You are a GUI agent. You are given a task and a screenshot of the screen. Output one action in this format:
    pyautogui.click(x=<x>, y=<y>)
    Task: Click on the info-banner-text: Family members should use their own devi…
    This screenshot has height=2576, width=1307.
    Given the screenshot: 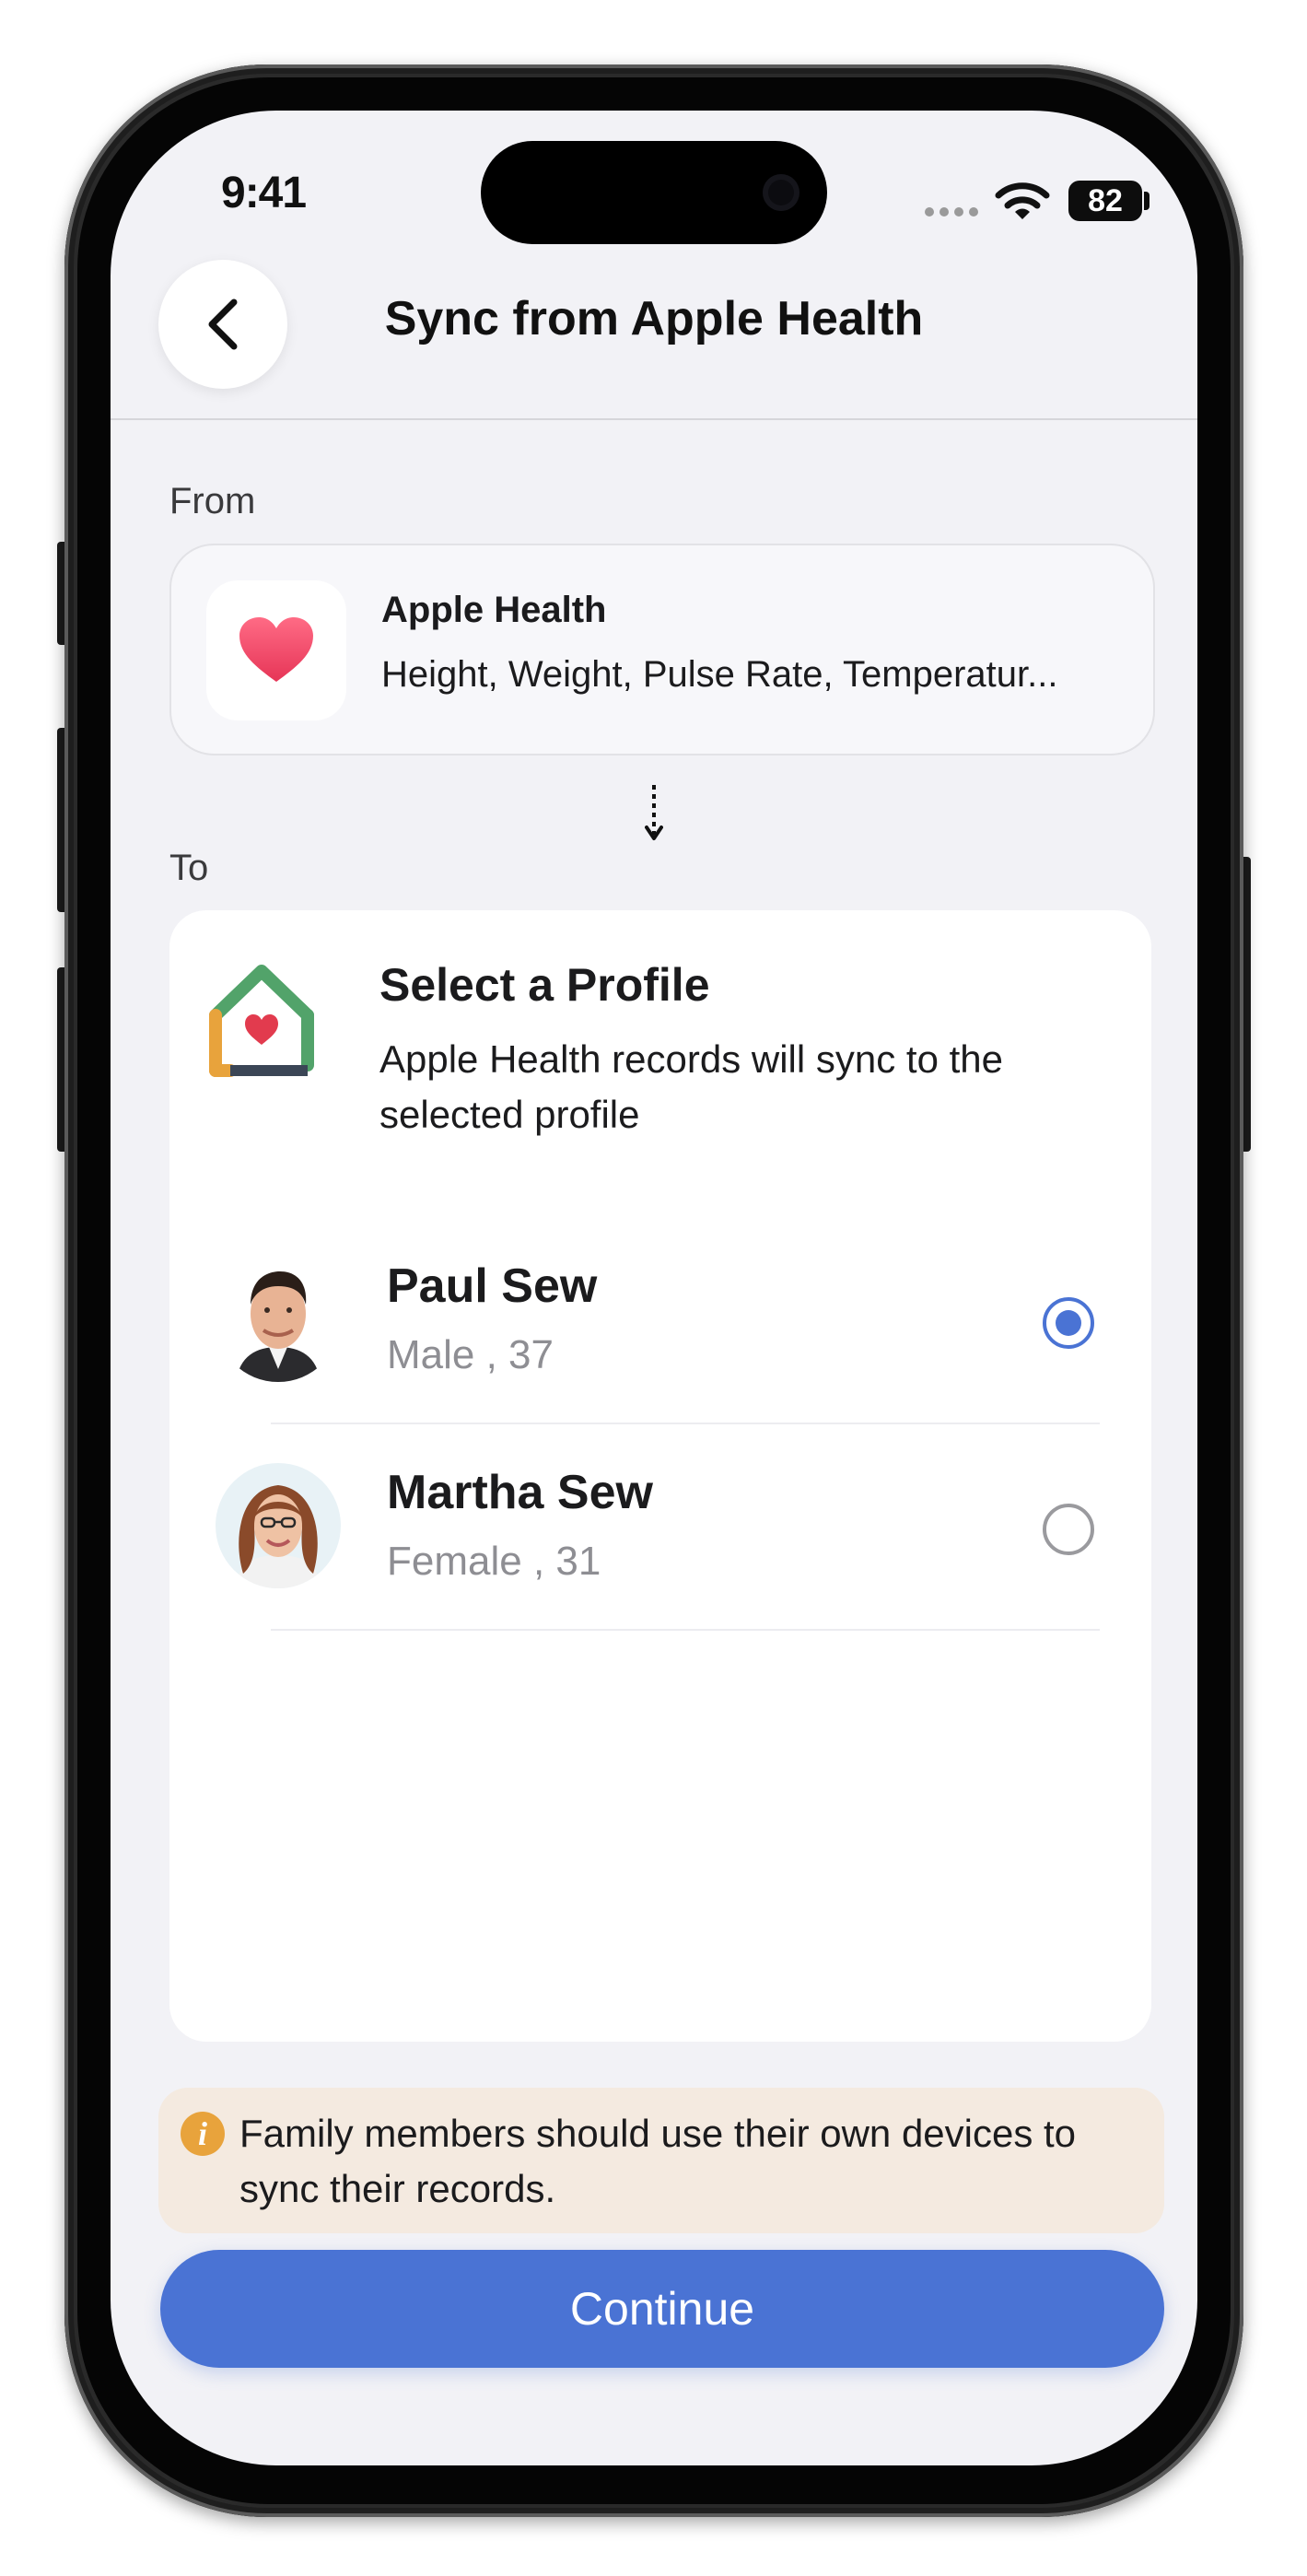 What is the action you would take?
    pyautogui.click(x=658, y=2161)
    